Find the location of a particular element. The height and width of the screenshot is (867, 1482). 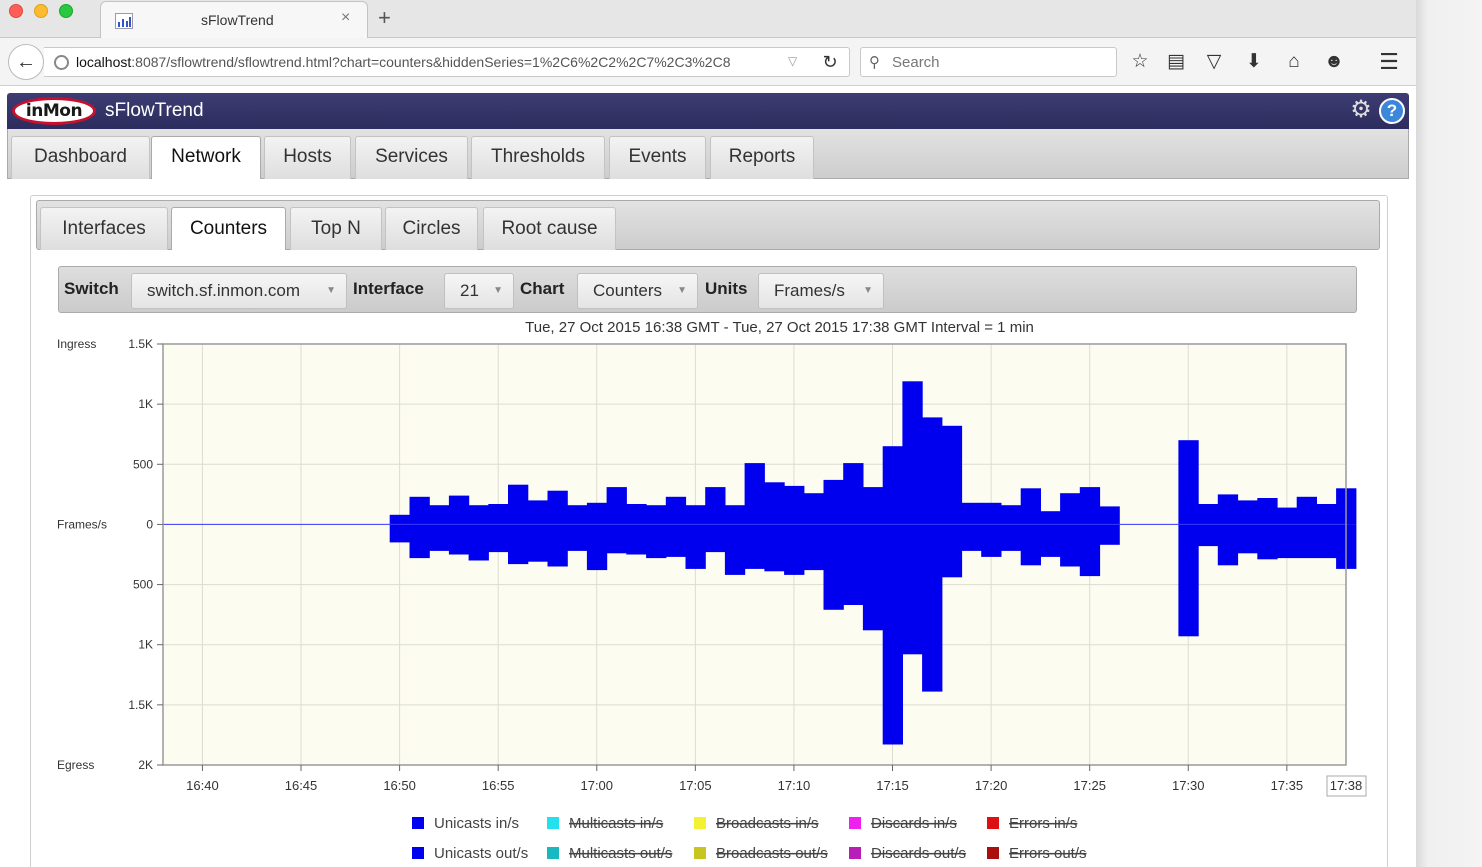

x-tick-label: 17:15 is located at coordinates (892, 785).